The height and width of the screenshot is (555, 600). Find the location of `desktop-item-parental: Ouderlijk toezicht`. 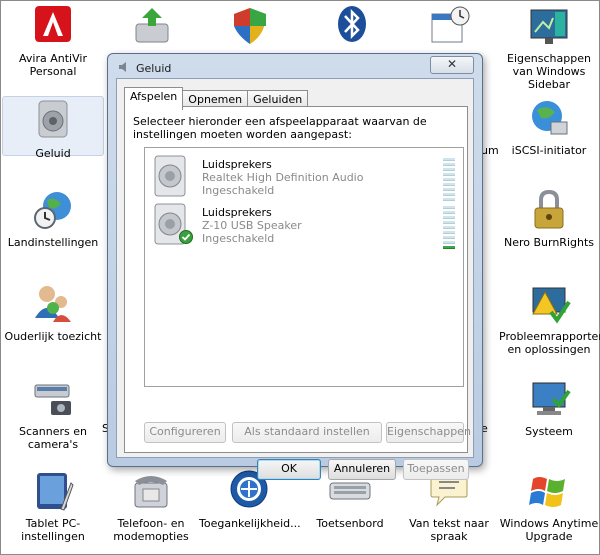

desktop-item-parental: Ouderlijk toezicht is located at coordinates (53, 312).